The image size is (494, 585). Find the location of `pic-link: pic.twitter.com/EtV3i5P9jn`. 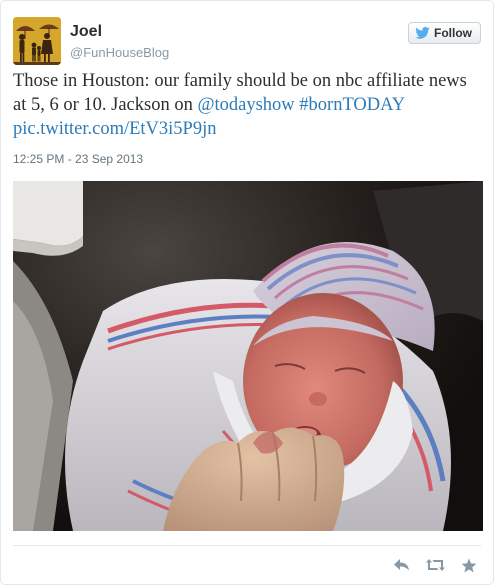

pic-link: pic.twitter.com/EtV3i5P9jn is located at coordinates (114, 129).